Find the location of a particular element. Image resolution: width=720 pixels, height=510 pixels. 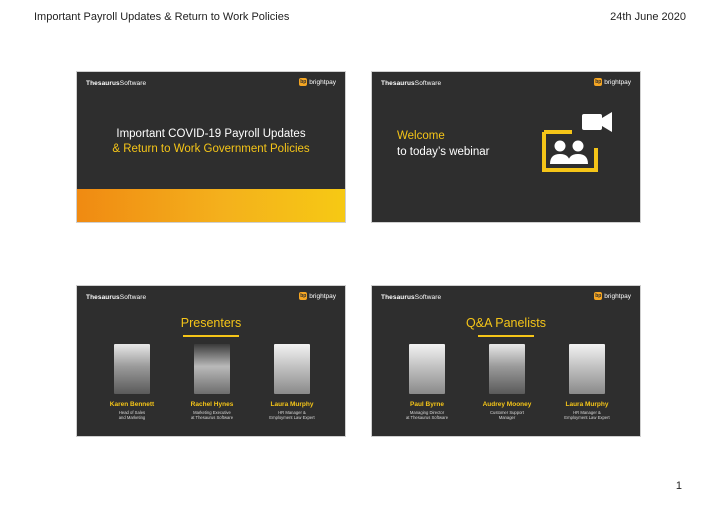

page-number: 1 is located at coordinates (678, 486).